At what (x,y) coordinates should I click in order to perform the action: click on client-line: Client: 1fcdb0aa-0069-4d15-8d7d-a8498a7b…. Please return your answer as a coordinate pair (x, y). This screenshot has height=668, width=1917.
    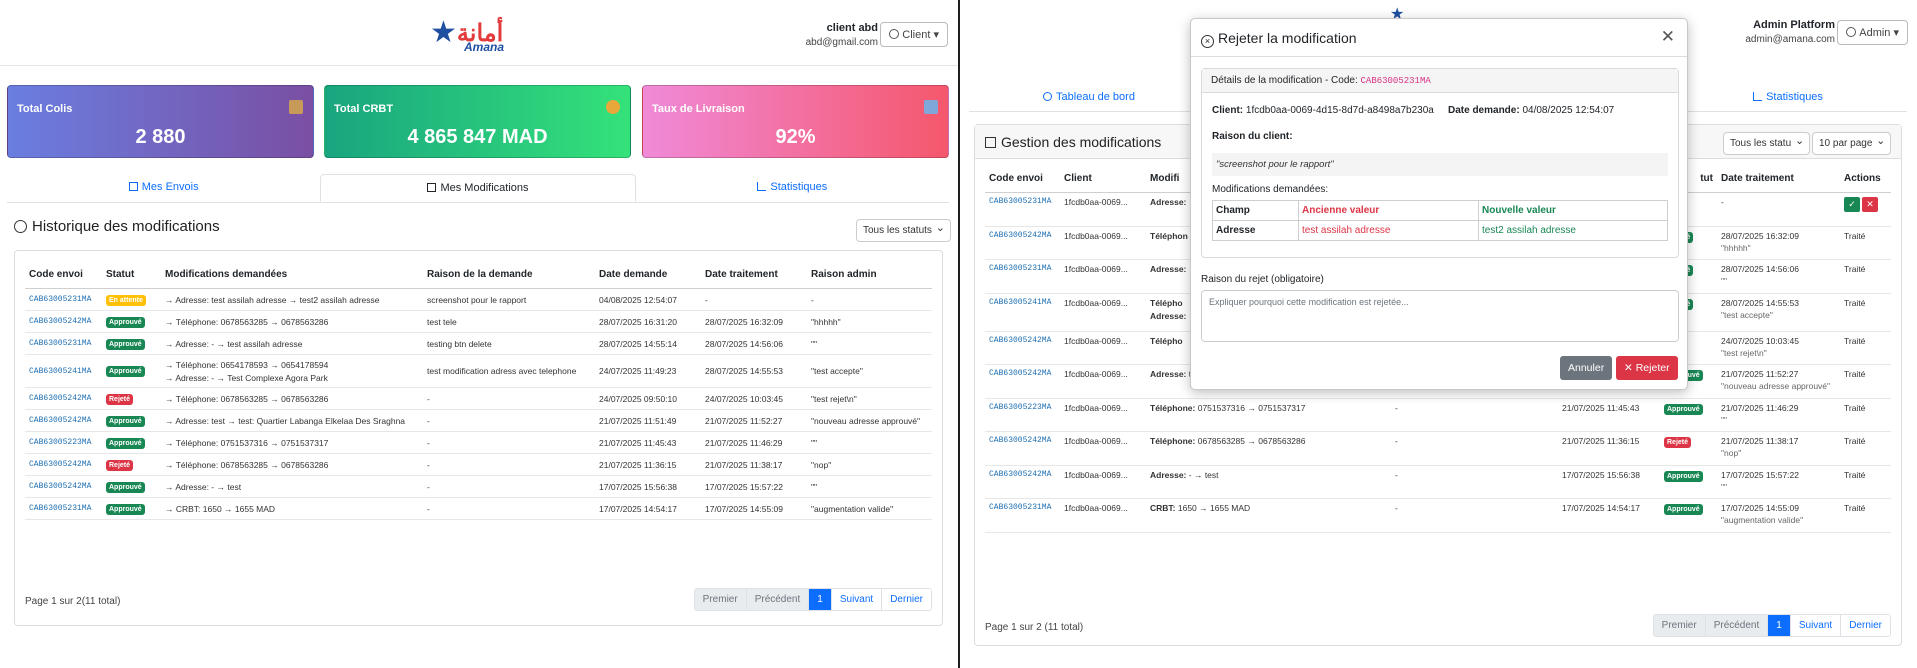
    Looking at the image, I should click on (1323, 110).